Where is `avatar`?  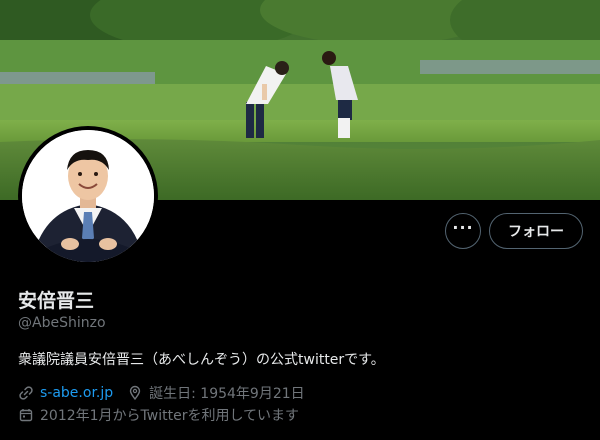 avatar is located at coordinates (88, 196).